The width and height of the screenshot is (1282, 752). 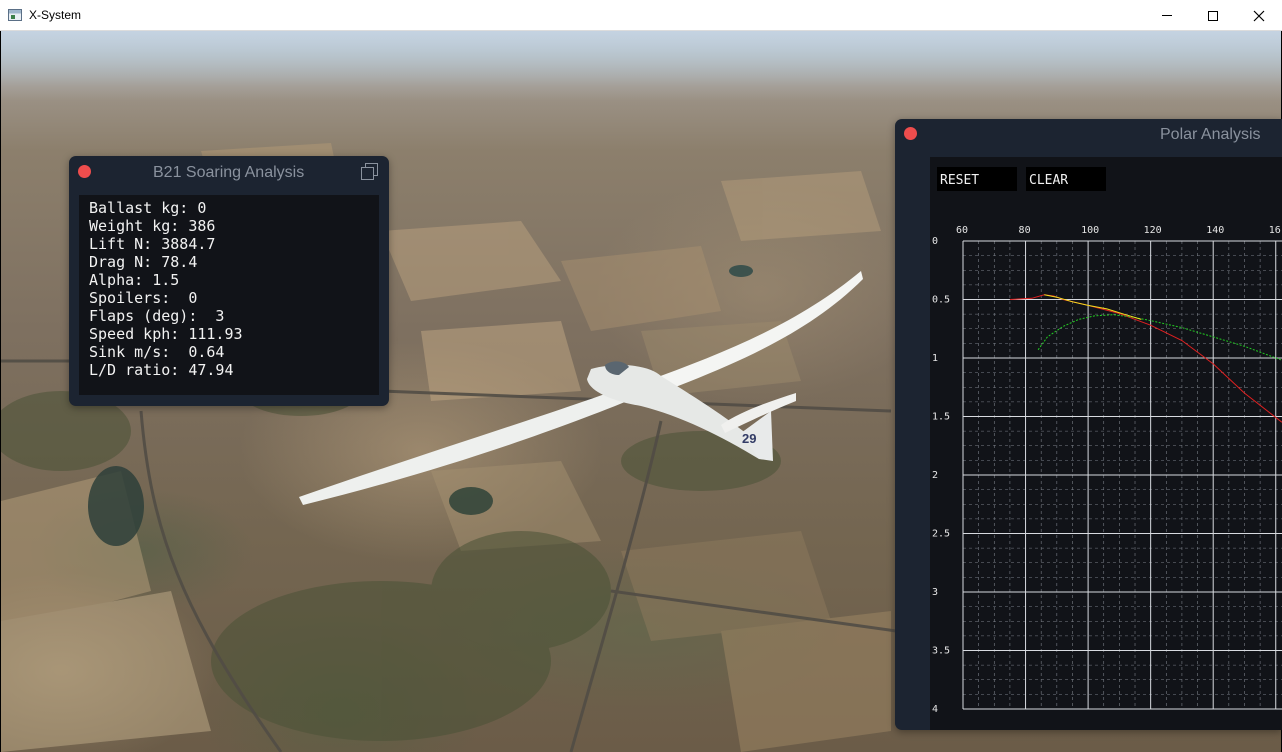 What do you see at coordinates (941, 534) in the screenshot?
I see `y-tick-label: 2.5` at bounding box center [941, 534].